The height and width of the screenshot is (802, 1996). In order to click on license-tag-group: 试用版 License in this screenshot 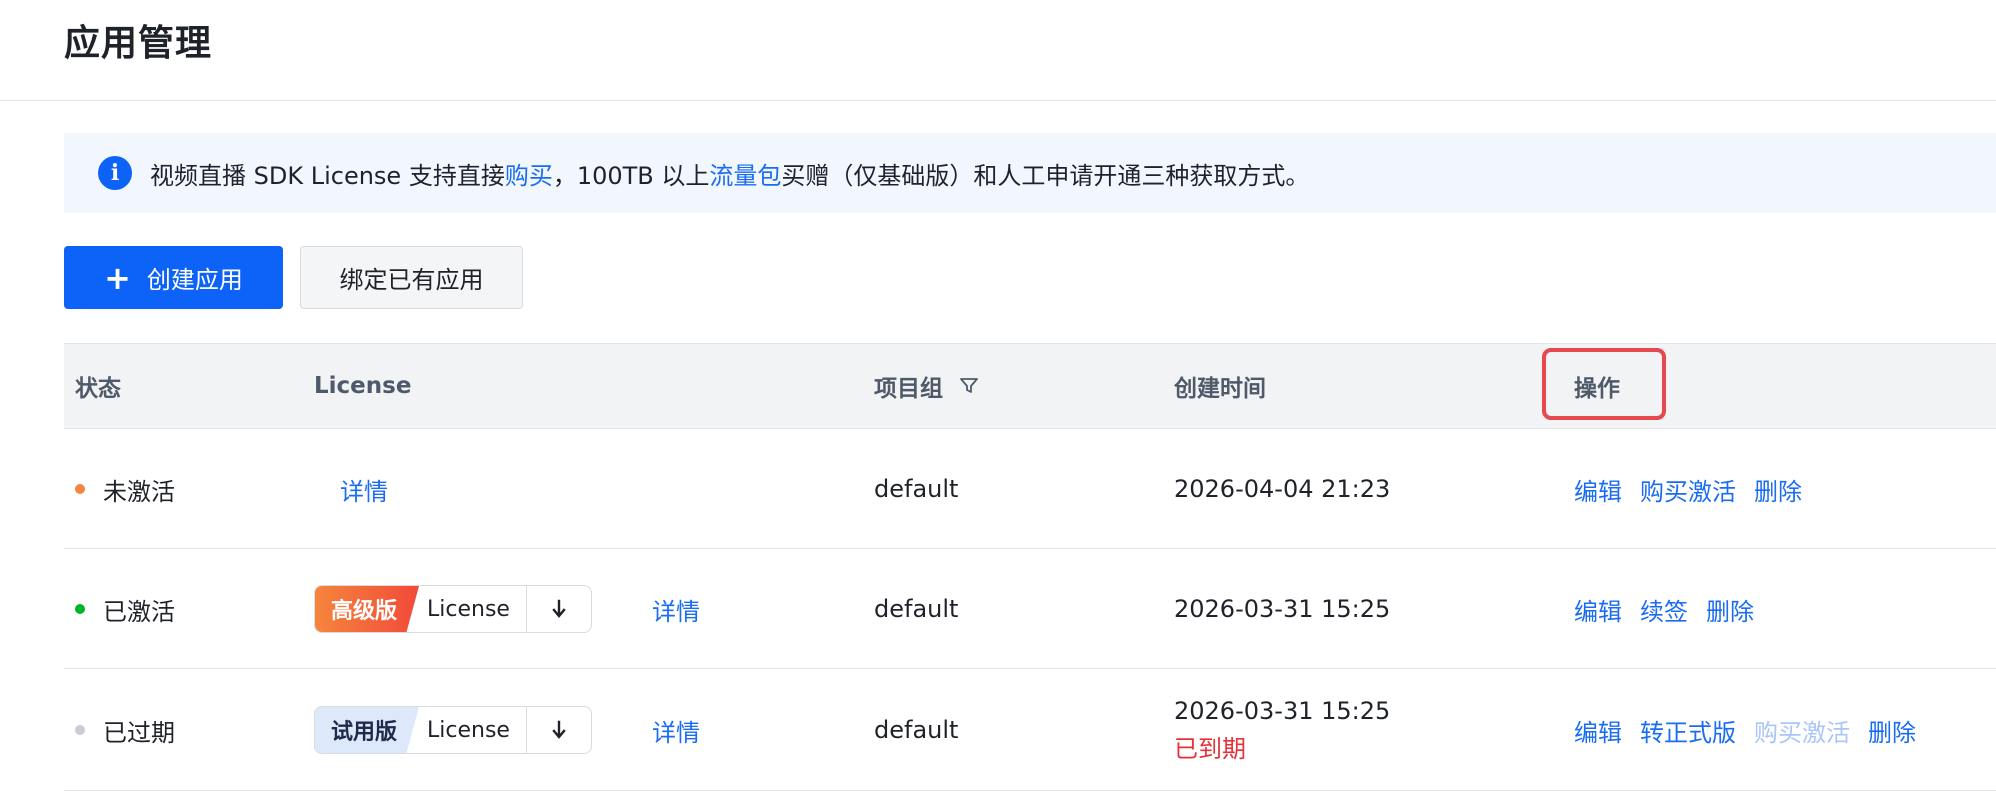, I will do `click(453, 730)`.